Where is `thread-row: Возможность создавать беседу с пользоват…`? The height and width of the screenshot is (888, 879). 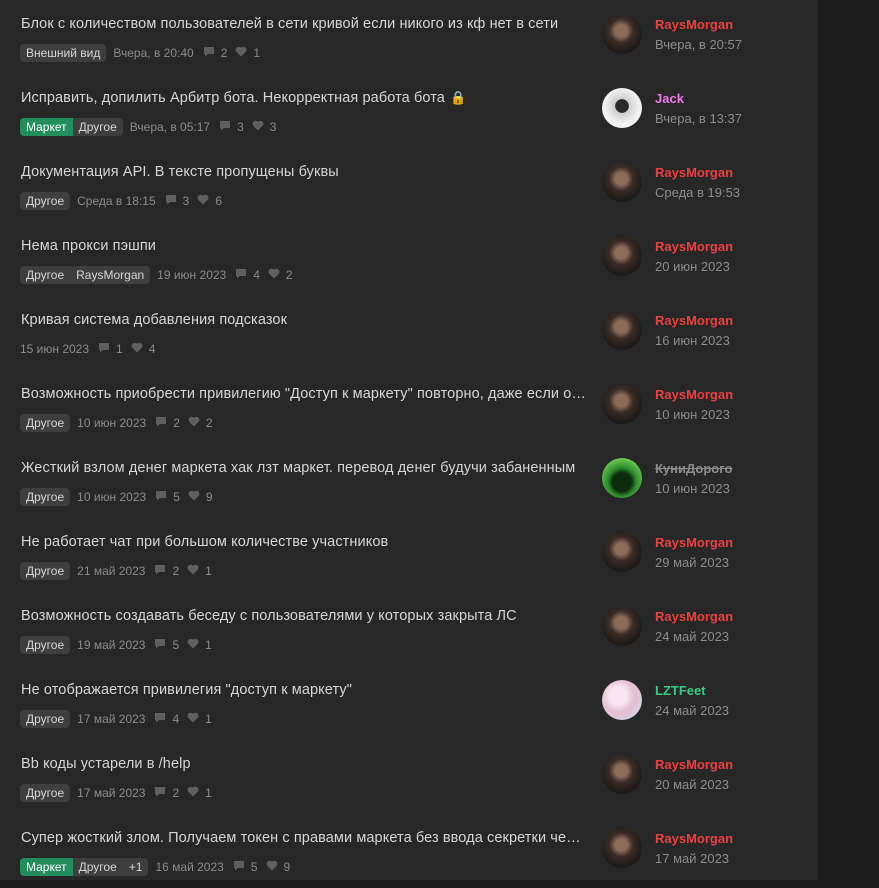 thread-row: Возможность создавать беседу с пользоват… is located at coordinates (409, 629).